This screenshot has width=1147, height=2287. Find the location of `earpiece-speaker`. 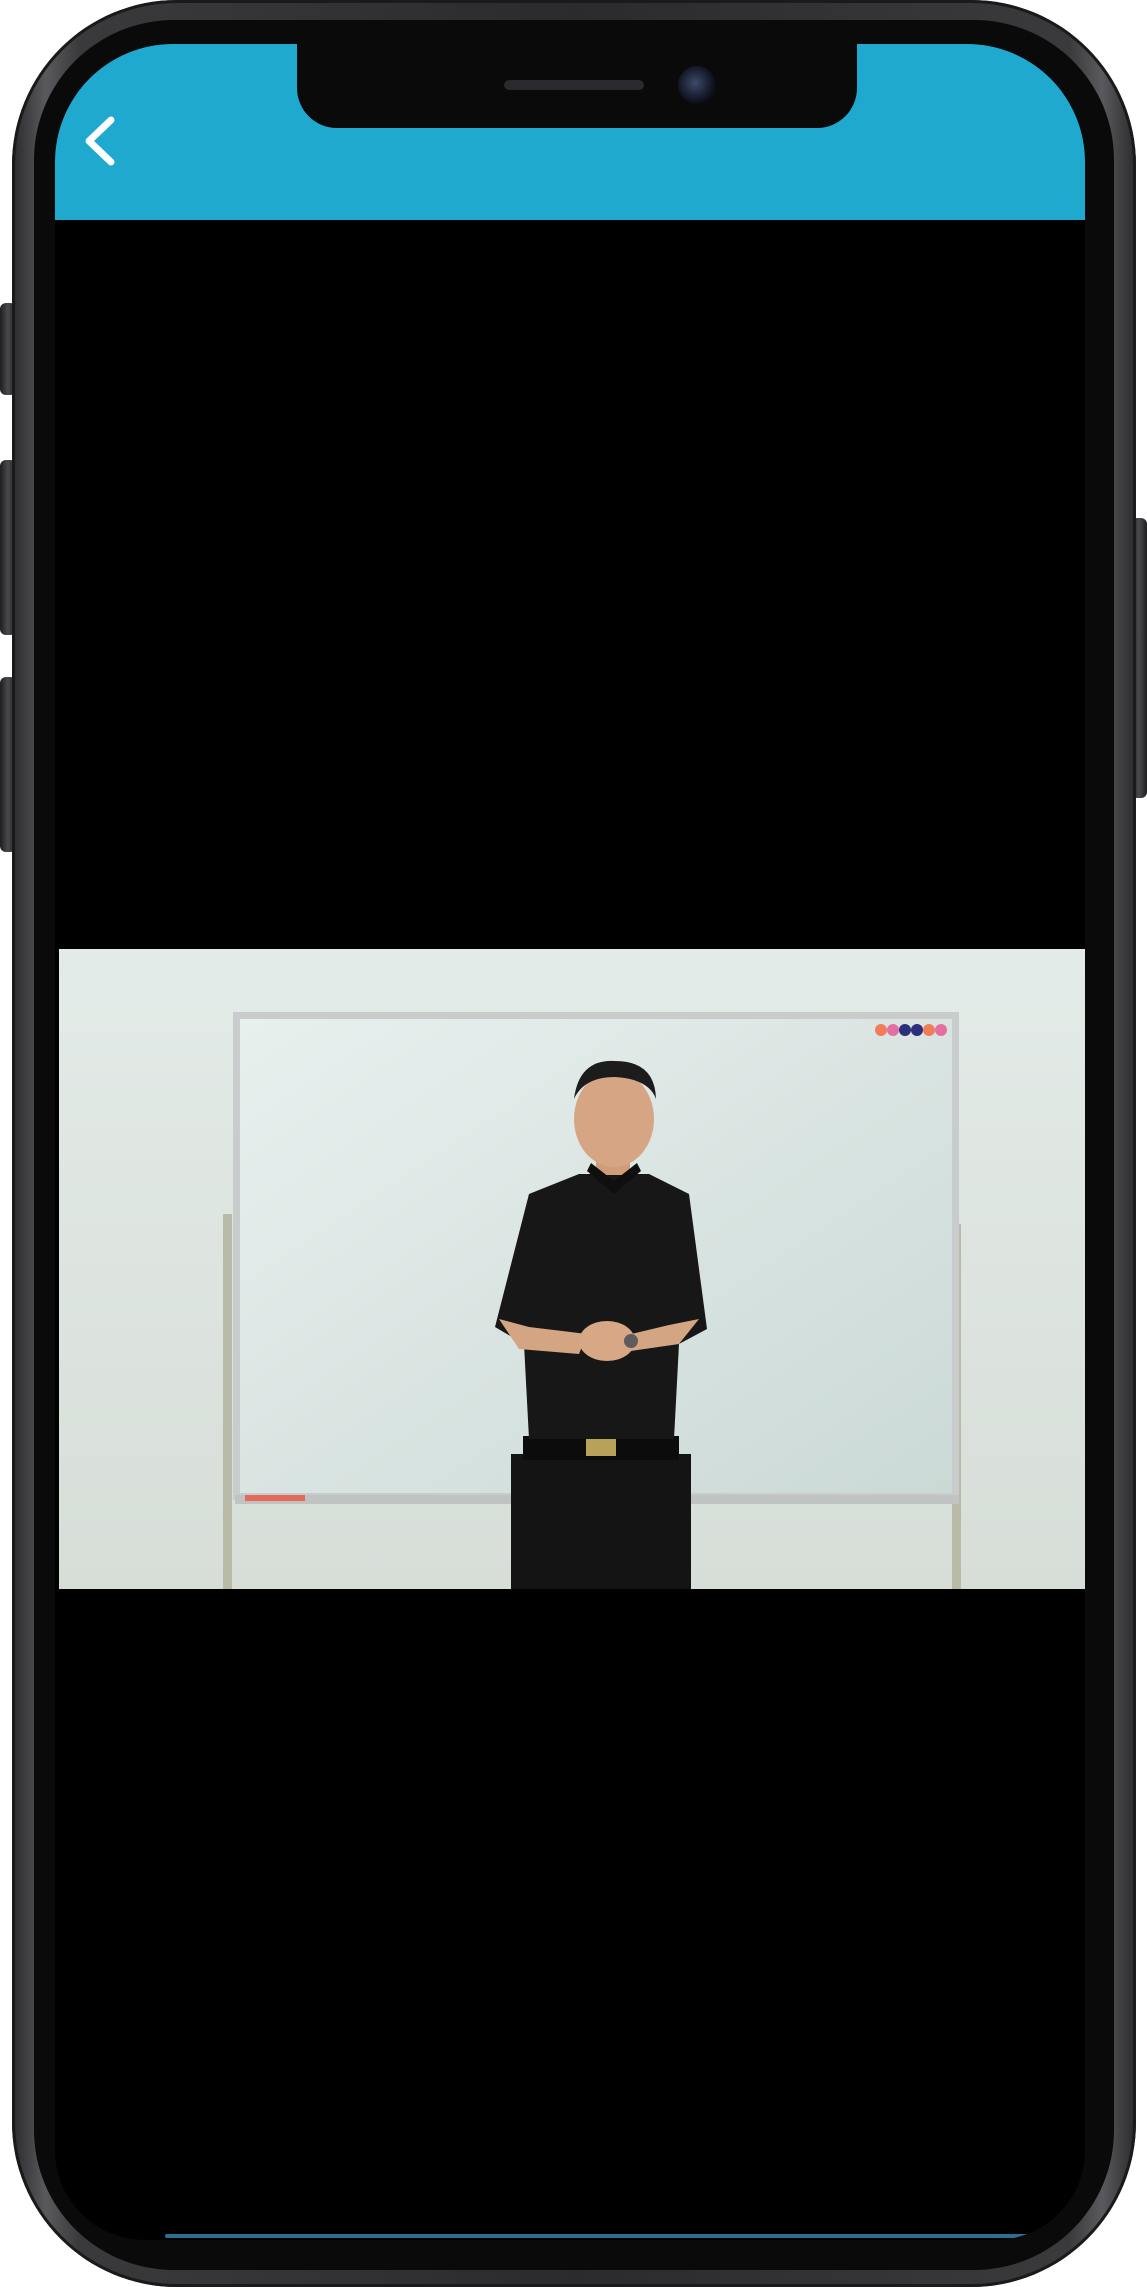

earpiece-speaker is located at coordinates (574, 85).